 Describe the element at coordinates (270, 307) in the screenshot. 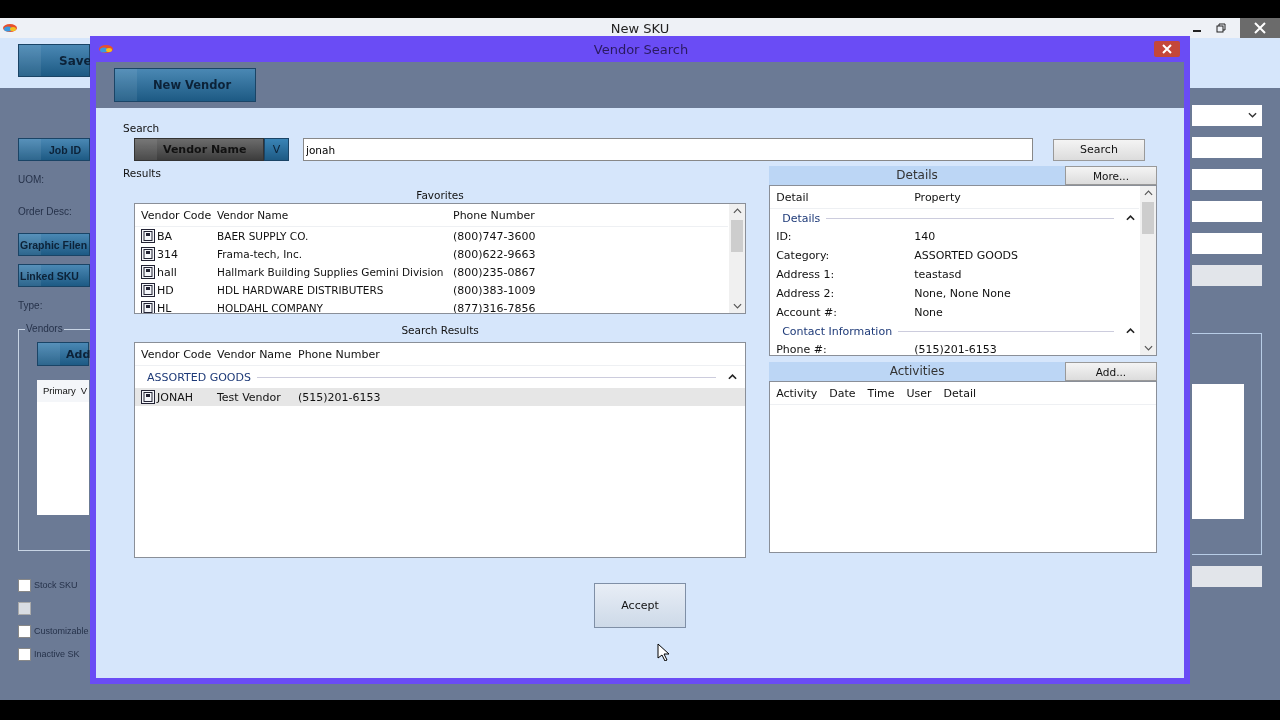

I see `table-cell-text: HOLDAHL COMPANY` at that location.